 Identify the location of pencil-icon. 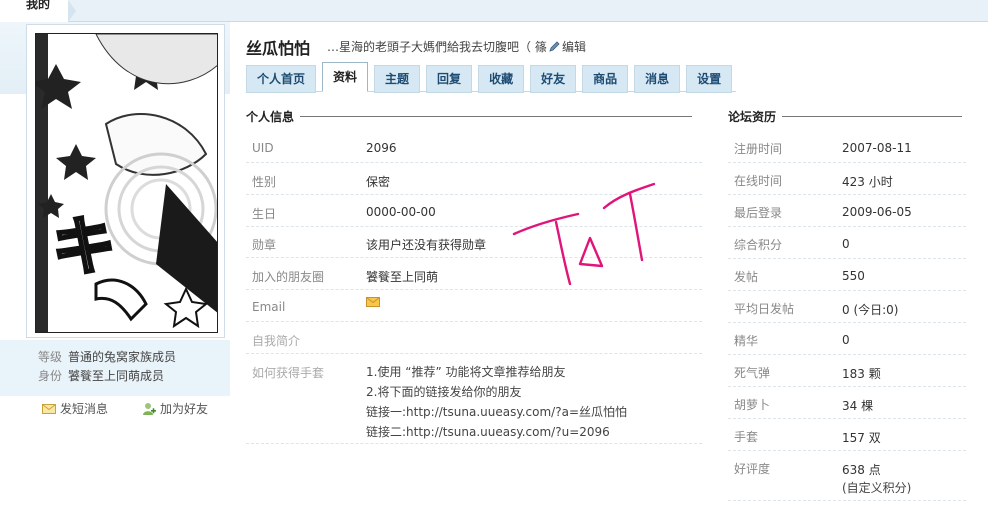
(554, 46).